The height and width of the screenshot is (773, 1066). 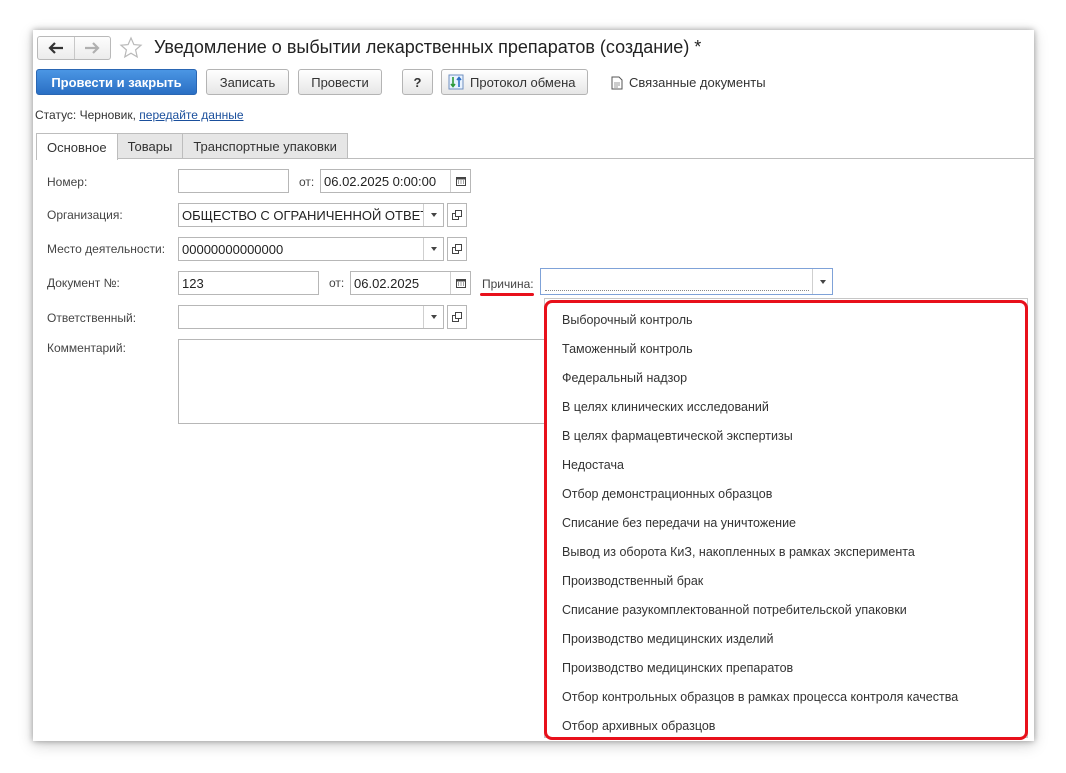 I want to click on arrow-left-icon, so click(x=55, y=48).